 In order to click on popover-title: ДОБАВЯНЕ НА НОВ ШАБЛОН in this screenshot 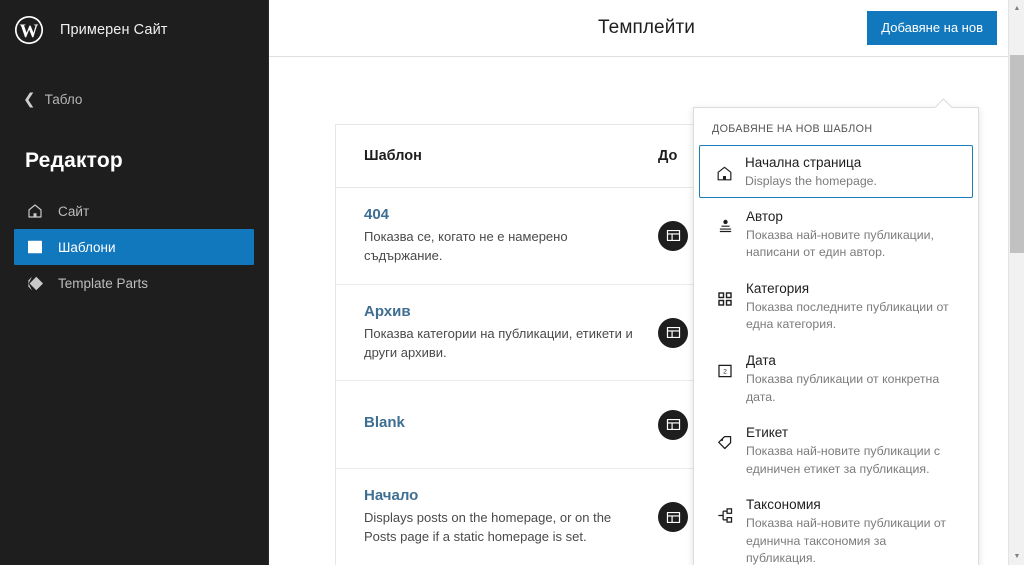, I will do `click(792, 129)`.